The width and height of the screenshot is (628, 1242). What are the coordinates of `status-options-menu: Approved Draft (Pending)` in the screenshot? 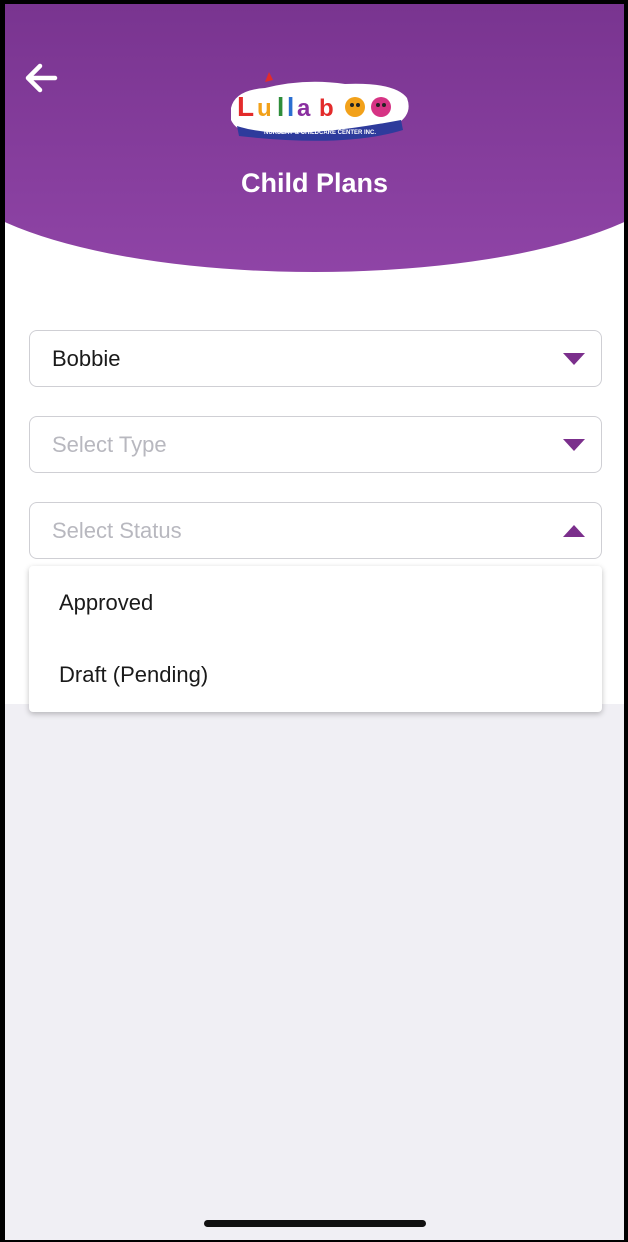 It's located at (315, 639).